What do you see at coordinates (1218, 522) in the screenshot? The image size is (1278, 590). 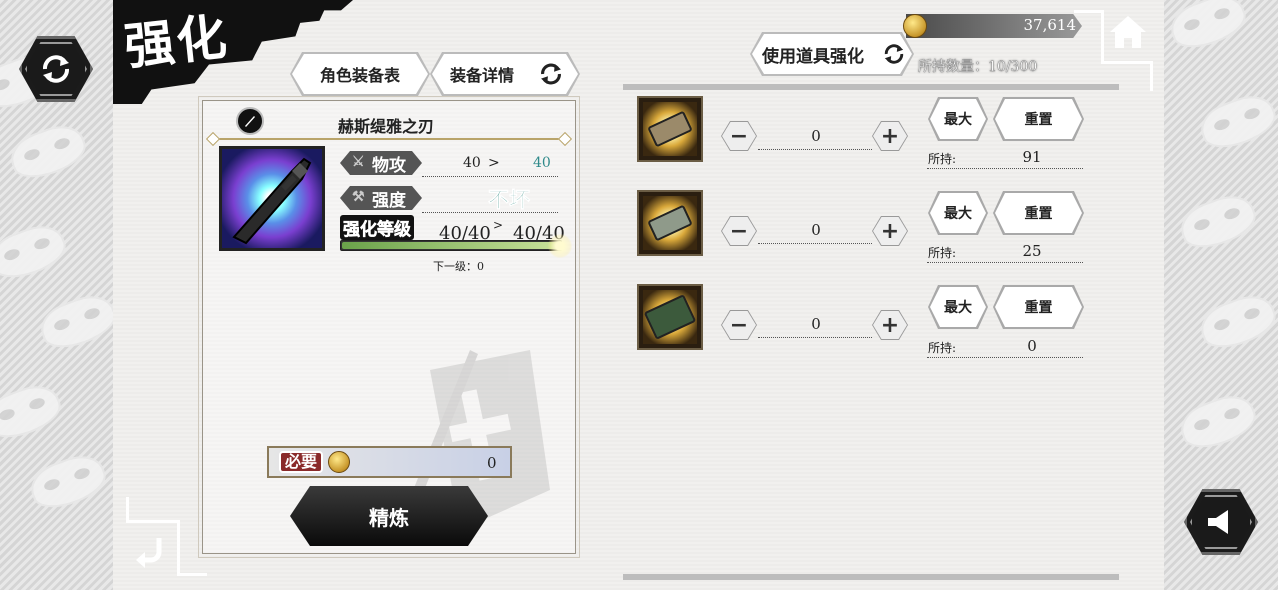 I see `speaker-icon` at bounding box center [1218, 522].